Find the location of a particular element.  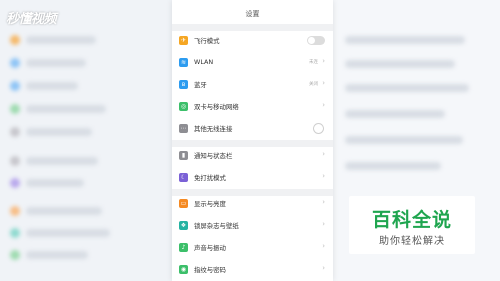

settings-item-label: 指纹与密码 is located at coordinates (210, 270).